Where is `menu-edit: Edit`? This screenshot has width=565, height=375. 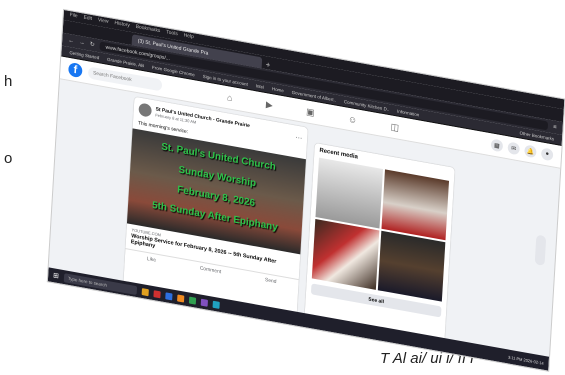
menu-edit: Edit is located at coordinates (87, 19).